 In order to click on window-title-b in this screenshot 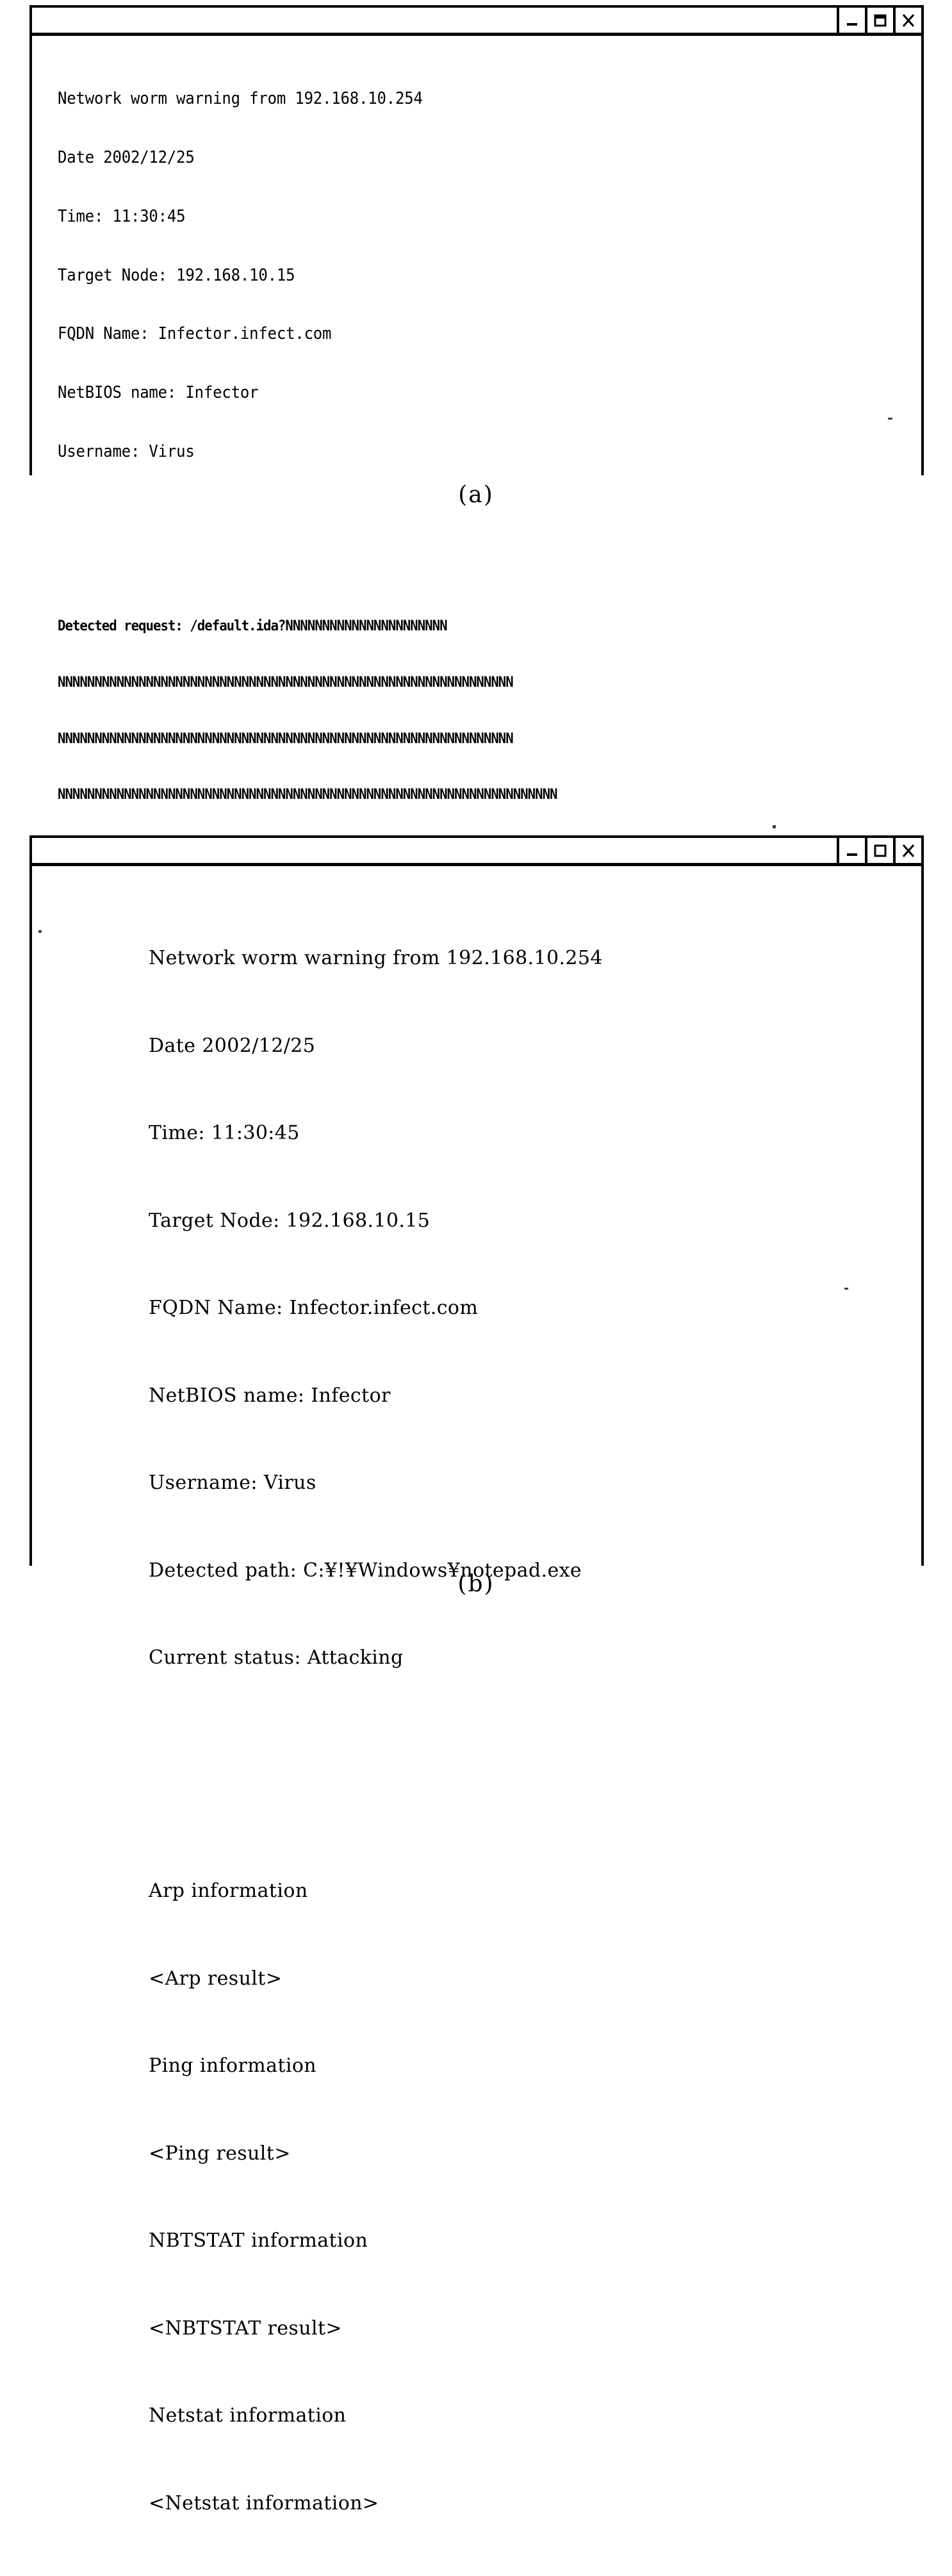, I will do `click(434, 851)`.